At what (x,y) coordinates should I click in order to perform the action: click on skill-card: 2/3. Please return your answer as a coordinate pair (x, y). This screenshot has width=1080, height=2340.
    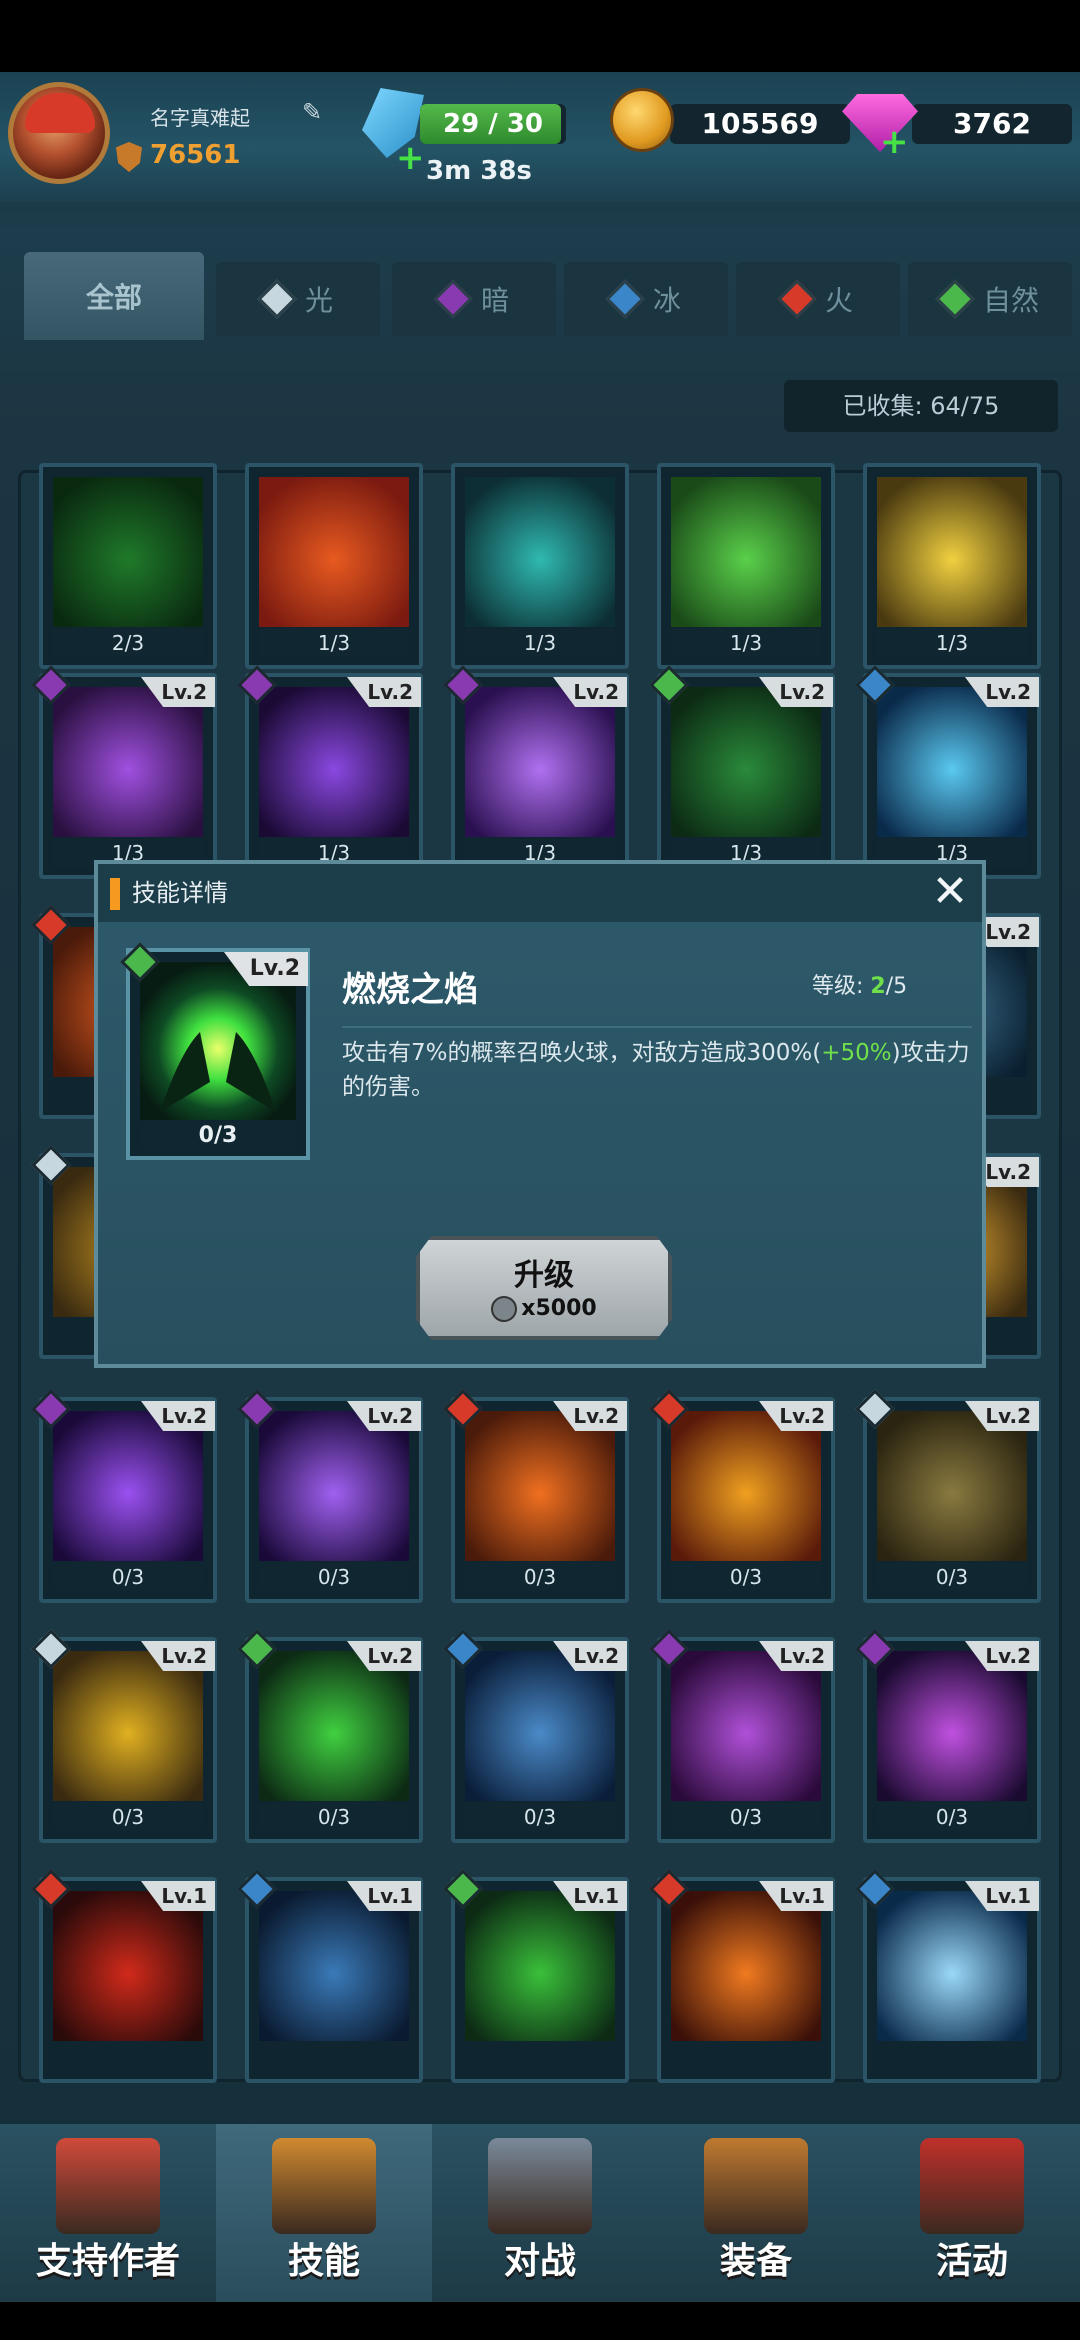
    Looking at the image, I should click on (128, 566).